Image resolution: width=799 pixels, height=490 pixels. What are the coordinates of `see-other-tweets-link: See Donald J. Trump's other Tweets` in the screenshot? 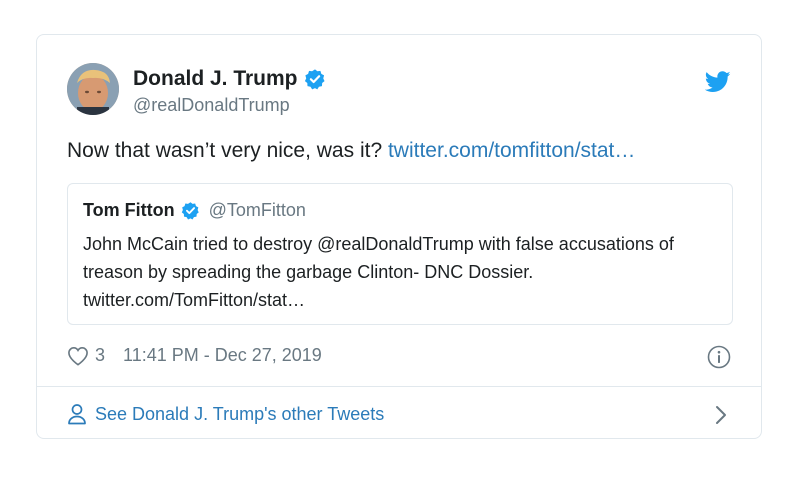 It's located at (225, 414).